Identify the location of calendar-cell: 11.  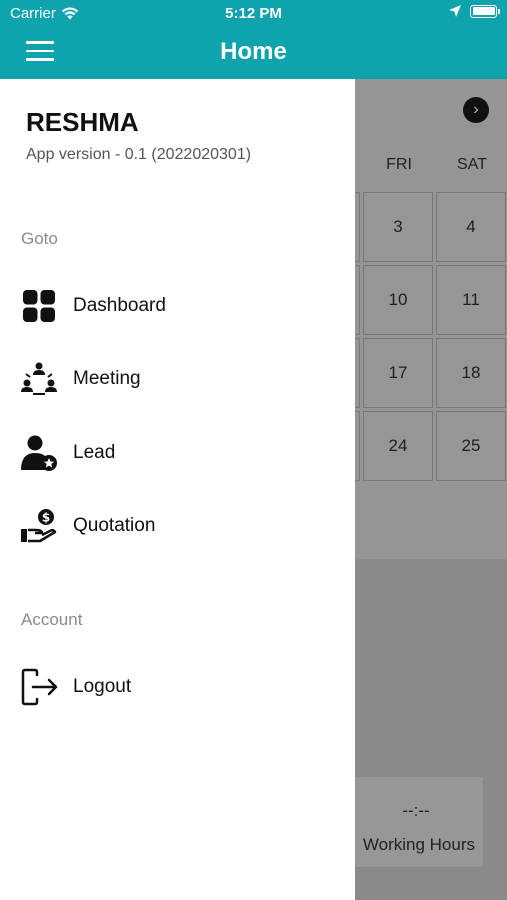
(471, 300).